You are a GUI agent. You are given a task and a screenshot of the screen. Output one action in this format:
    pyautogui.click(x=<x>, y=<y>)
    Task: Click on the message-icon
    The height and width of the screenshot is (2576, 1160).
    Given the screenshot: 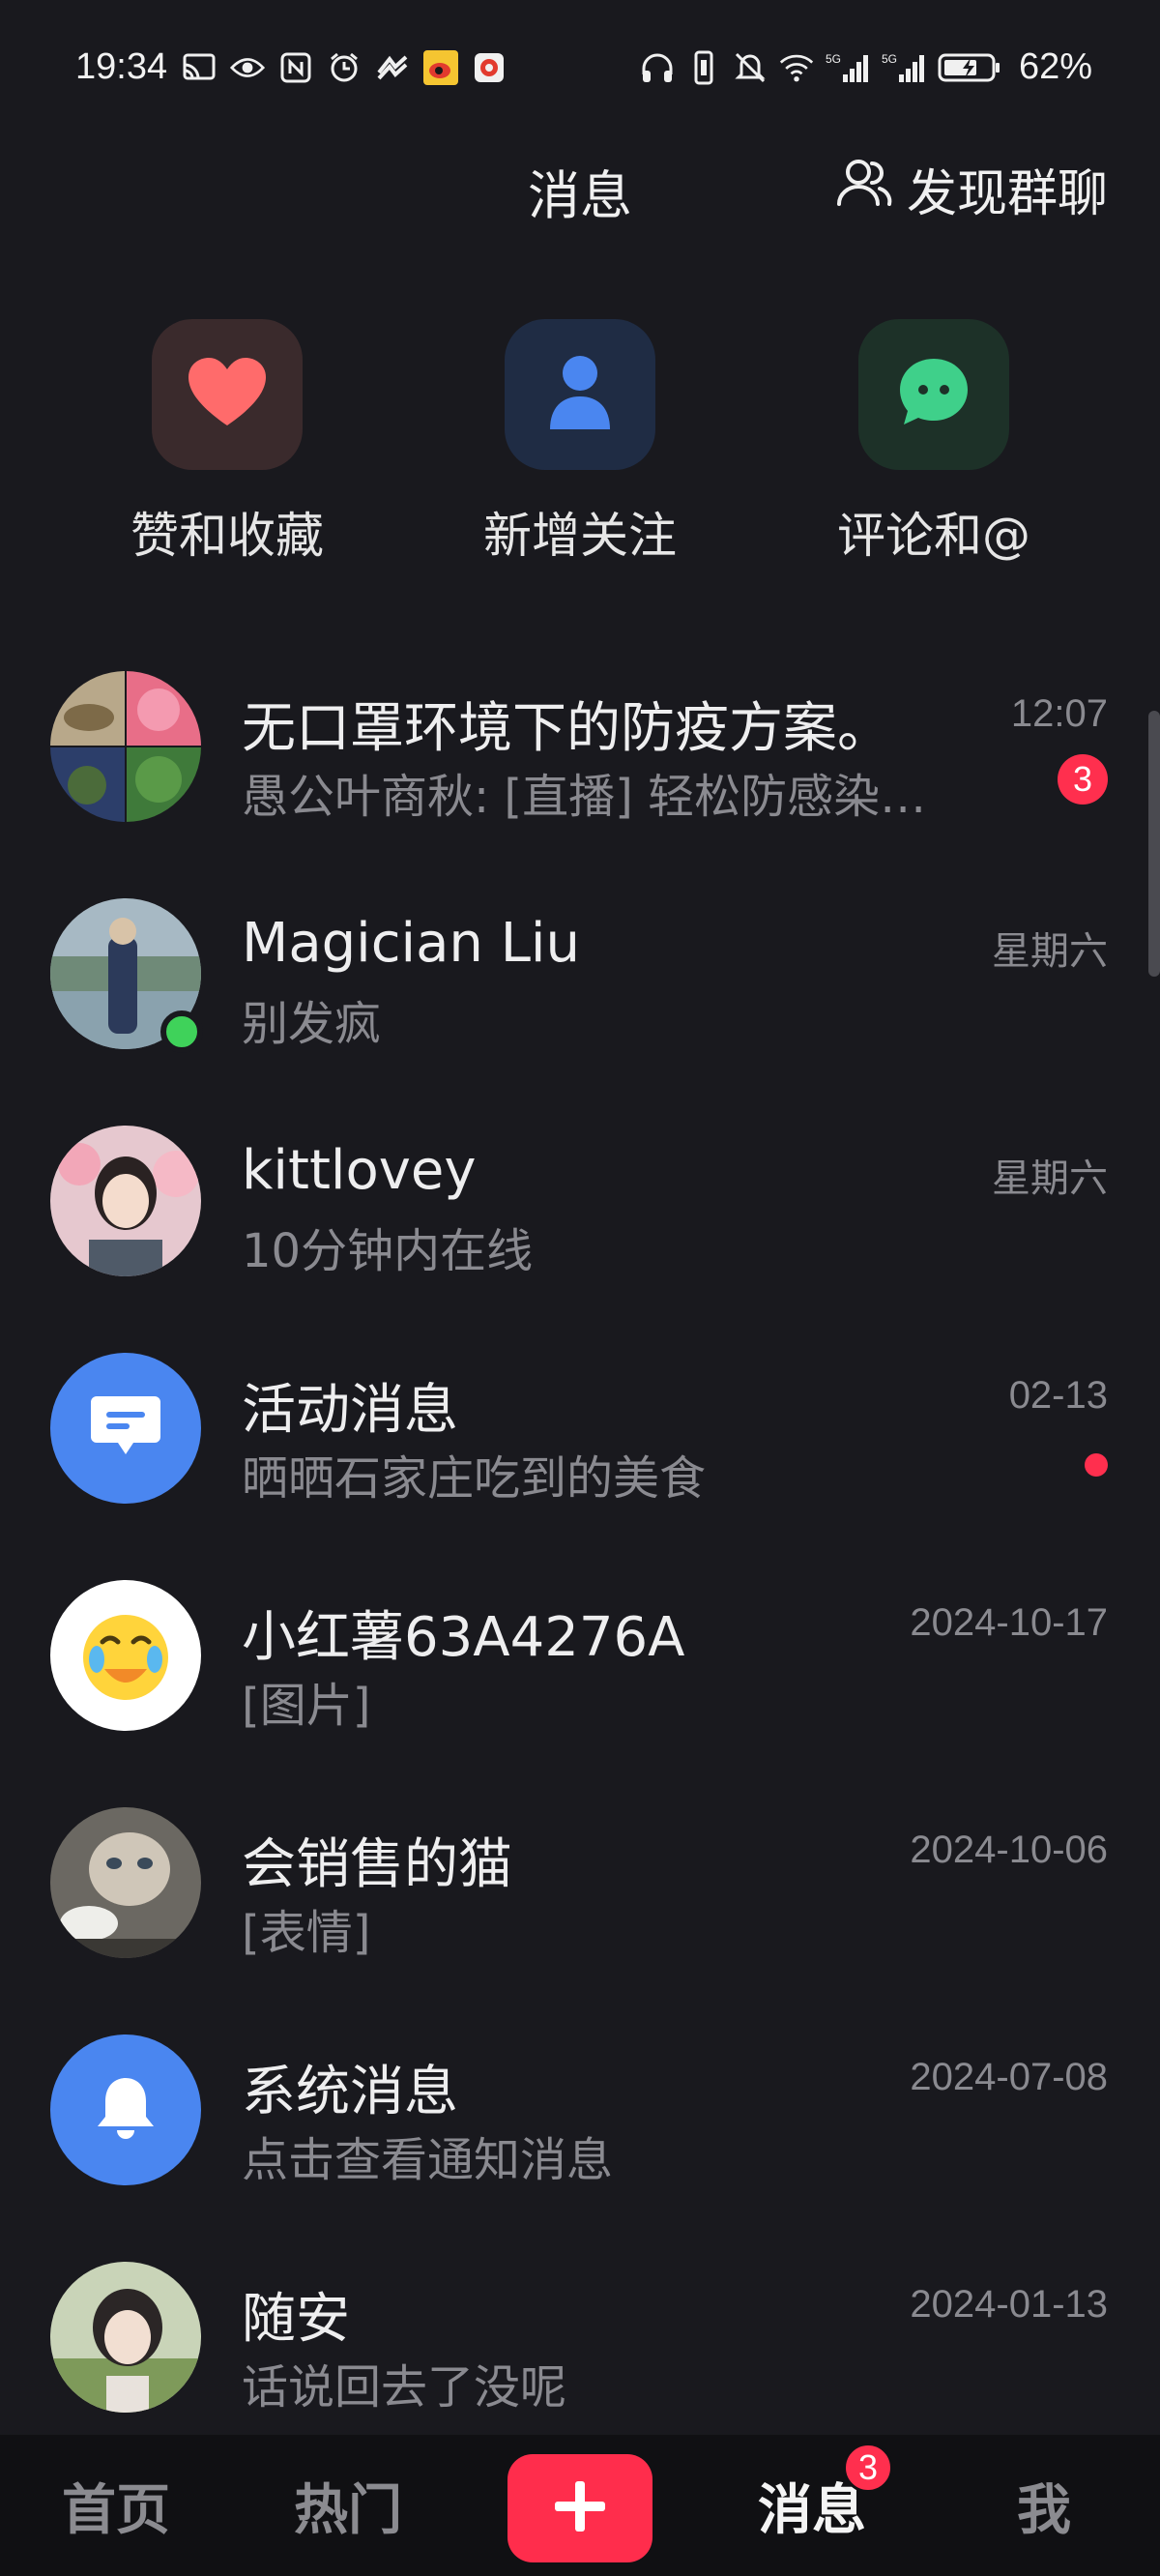 What is the action you would take?
    pyautogui.click(x=126, y=1428)
    